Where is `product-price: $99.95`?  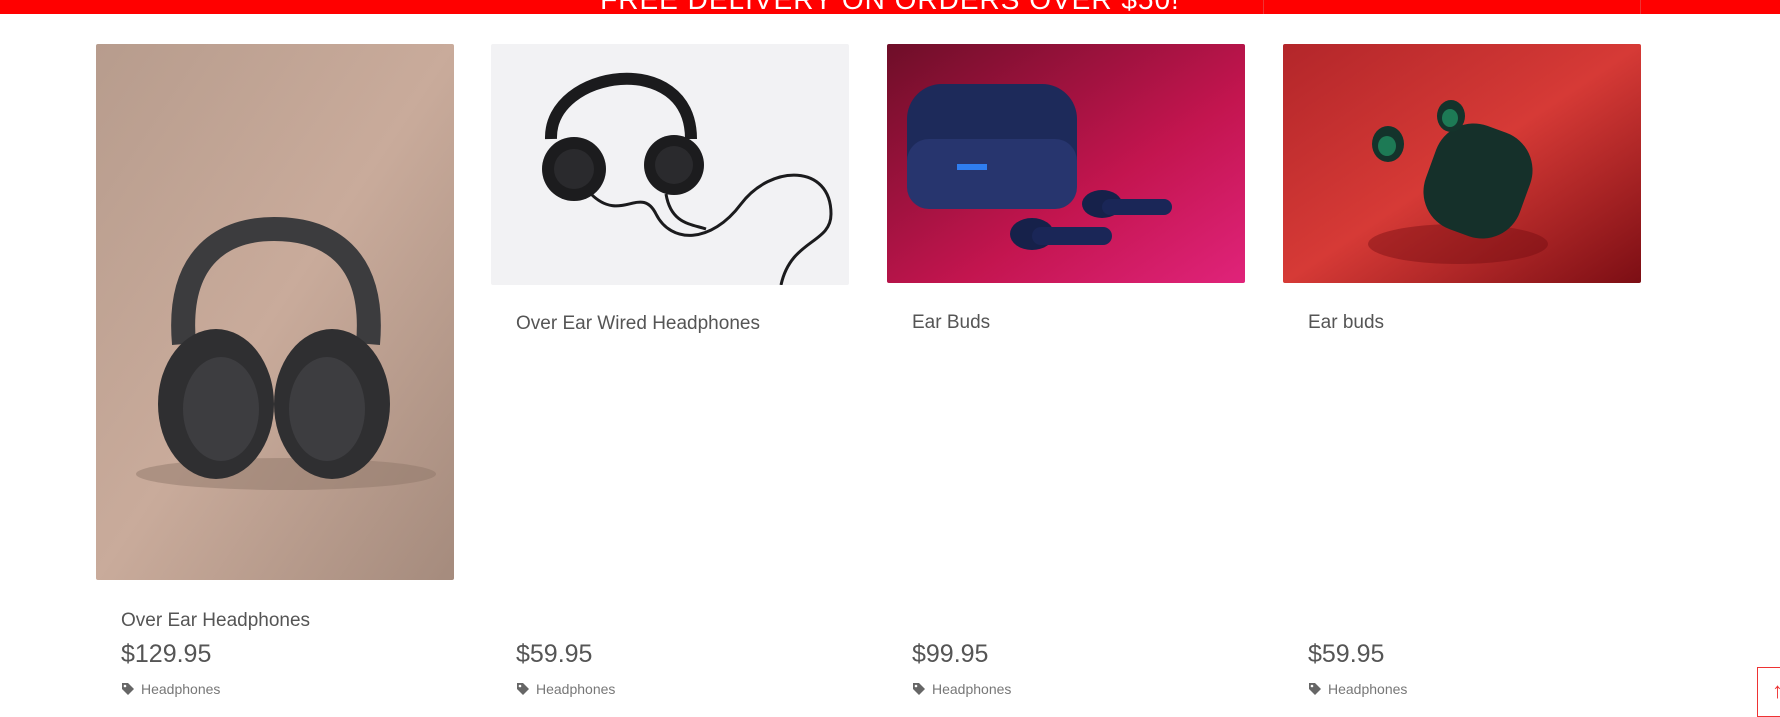
product-price: $99.95 is located at coordinates (950, 654).